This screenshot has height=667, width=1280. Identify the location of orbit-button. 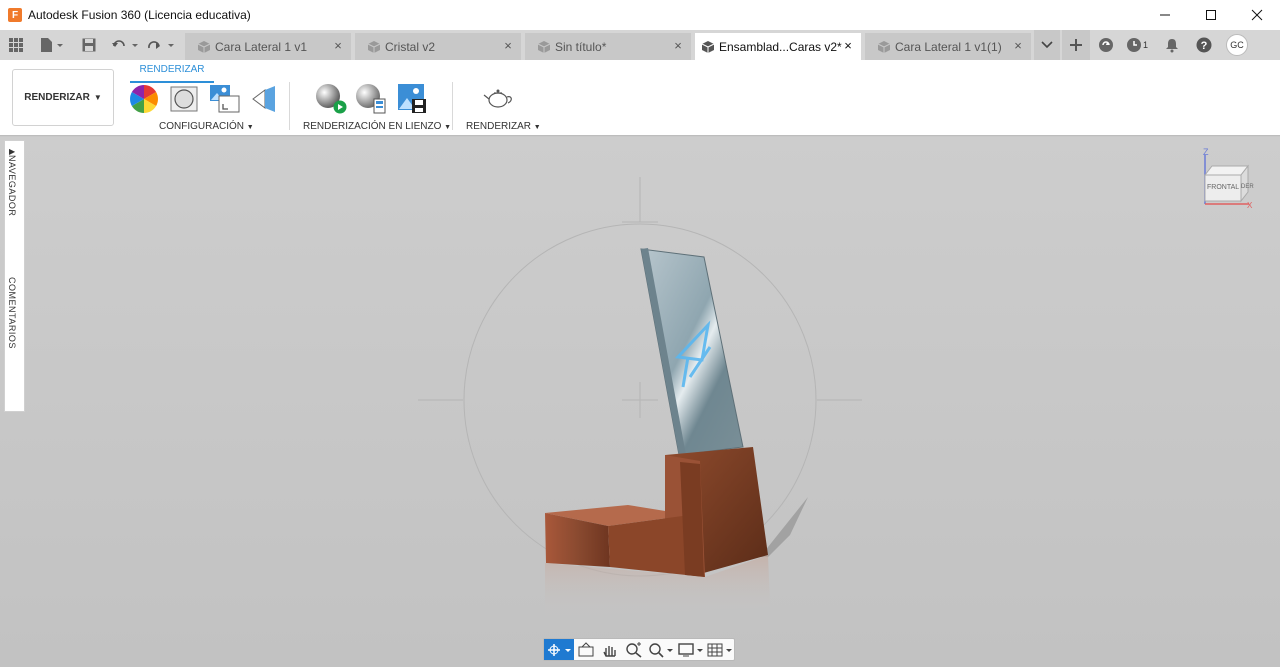
(559, 649).